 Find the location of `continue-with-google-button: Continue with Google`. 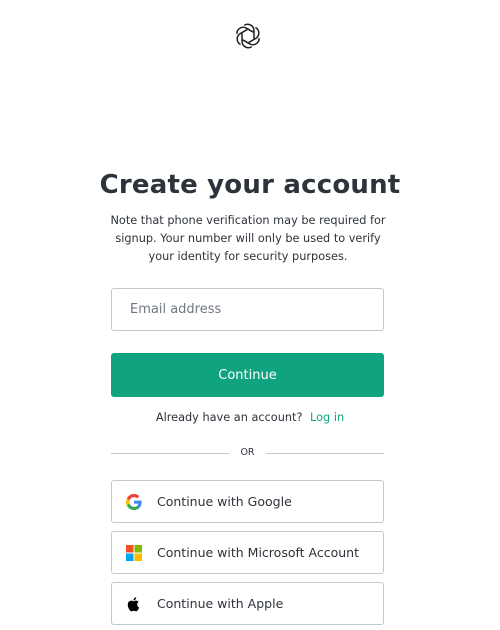

continue-with-google-button: Continue with Google is located at coordinates (247, 501).